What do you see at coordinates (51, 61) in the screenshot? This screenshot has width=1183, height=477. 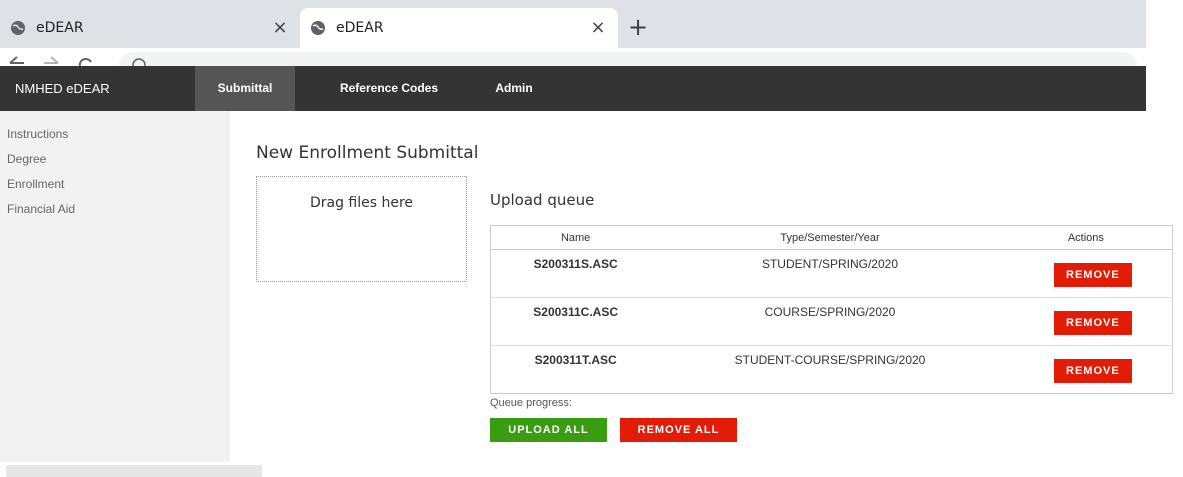 I see `forward-arrow-icon` at bounding box center [51, 61].